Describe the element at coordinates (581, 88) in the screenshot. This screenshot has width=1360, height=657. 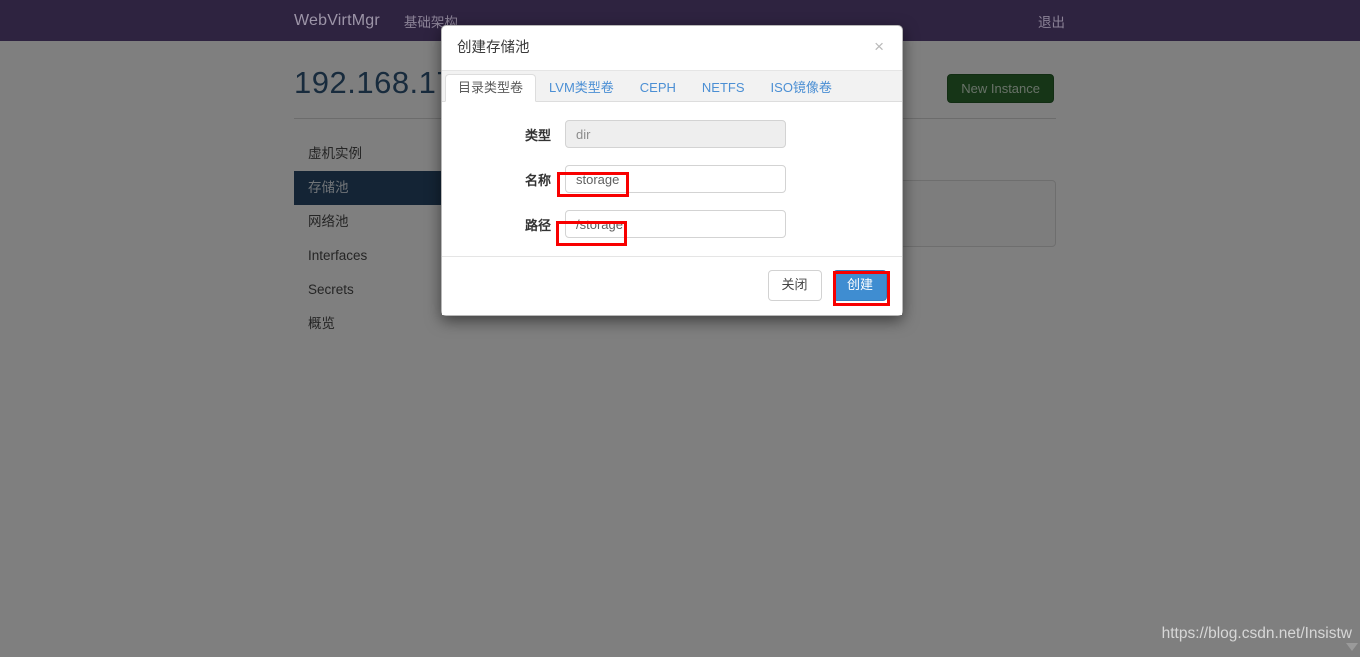
I see `tab-lvm-volume: LVM类型卷` at that location.